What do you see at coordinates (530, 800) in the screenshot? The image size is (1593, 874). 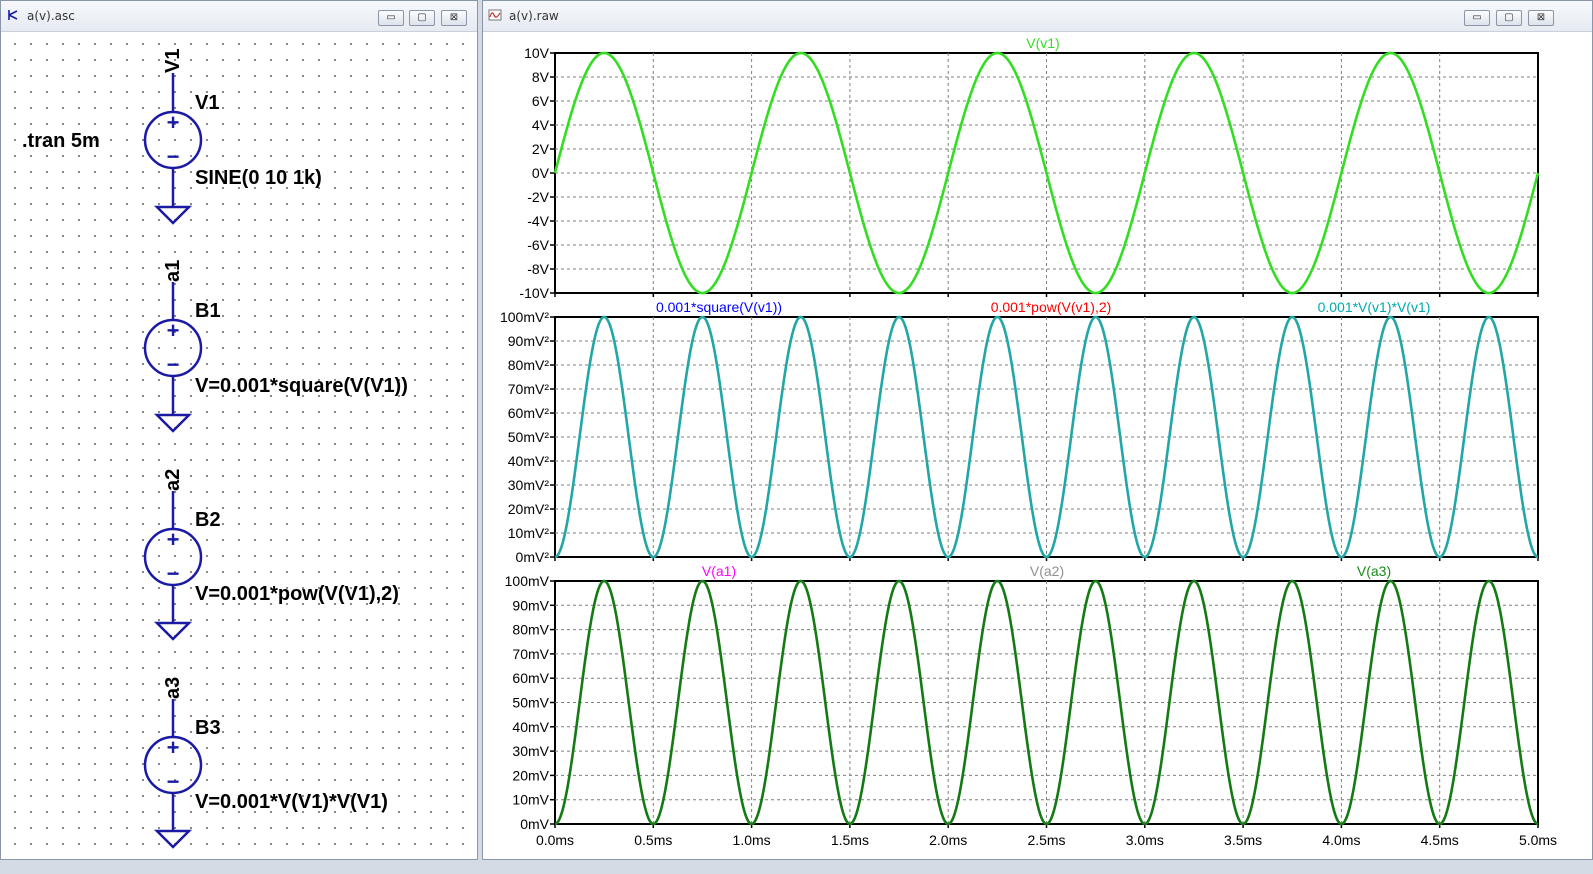 I see `y-tick-label: 10mV` at bounding box center [530, 800].